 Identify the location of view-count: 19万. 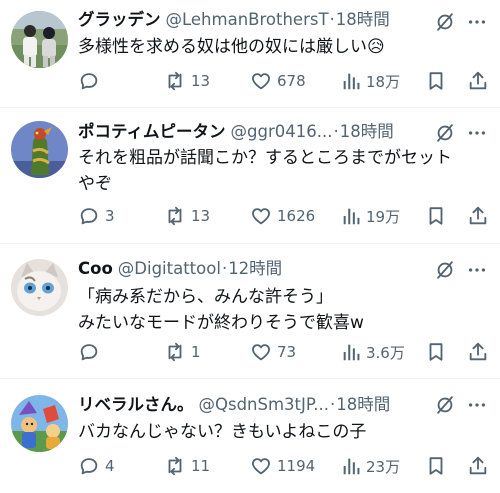
(383, 216).